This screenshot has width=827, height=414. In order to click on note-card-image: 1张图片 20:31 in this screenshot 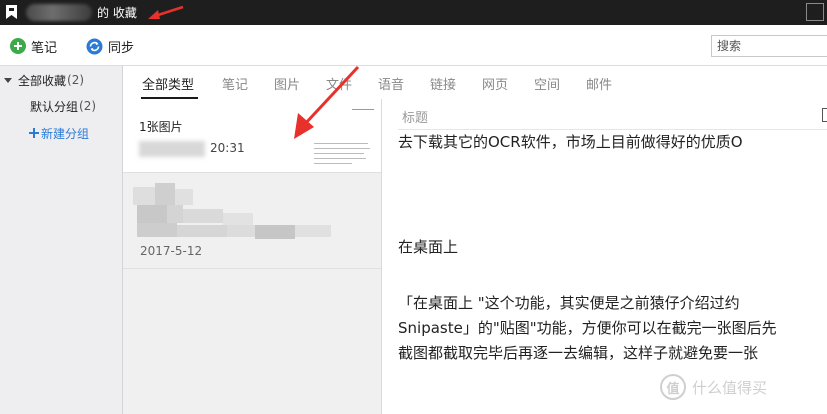, I will do `click(252, 136)`.